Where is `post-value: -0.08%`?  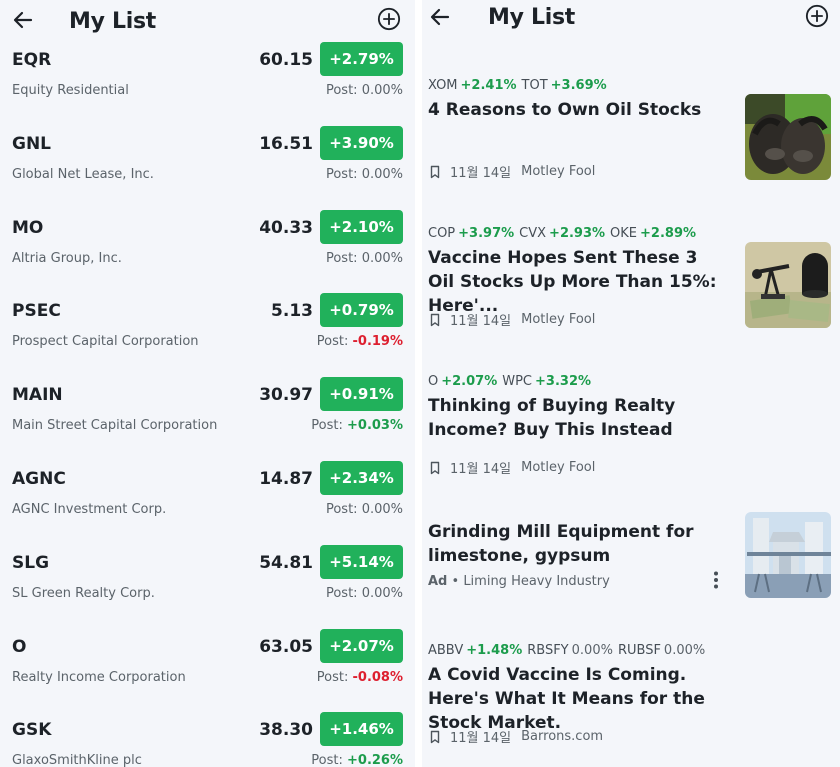
post-value: -0.08% is located at coordinates (378, 677).